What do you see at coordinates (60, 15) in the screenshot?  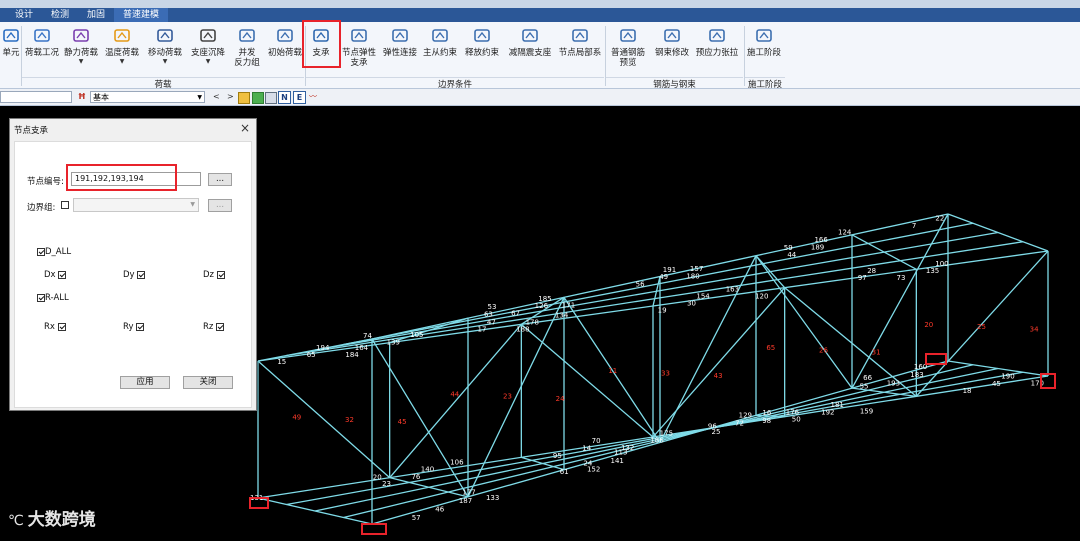 I see `menu-inspection: 检测` at bounding box center [60, 15].